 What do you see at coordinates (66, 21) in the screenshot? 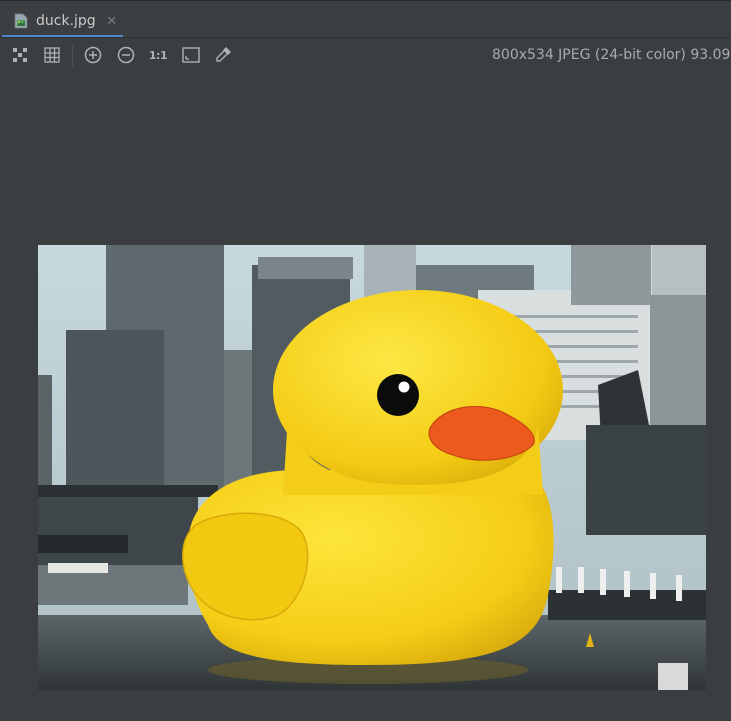
I see `tab-label: duck.jpg` at bounding box center [66, 21].